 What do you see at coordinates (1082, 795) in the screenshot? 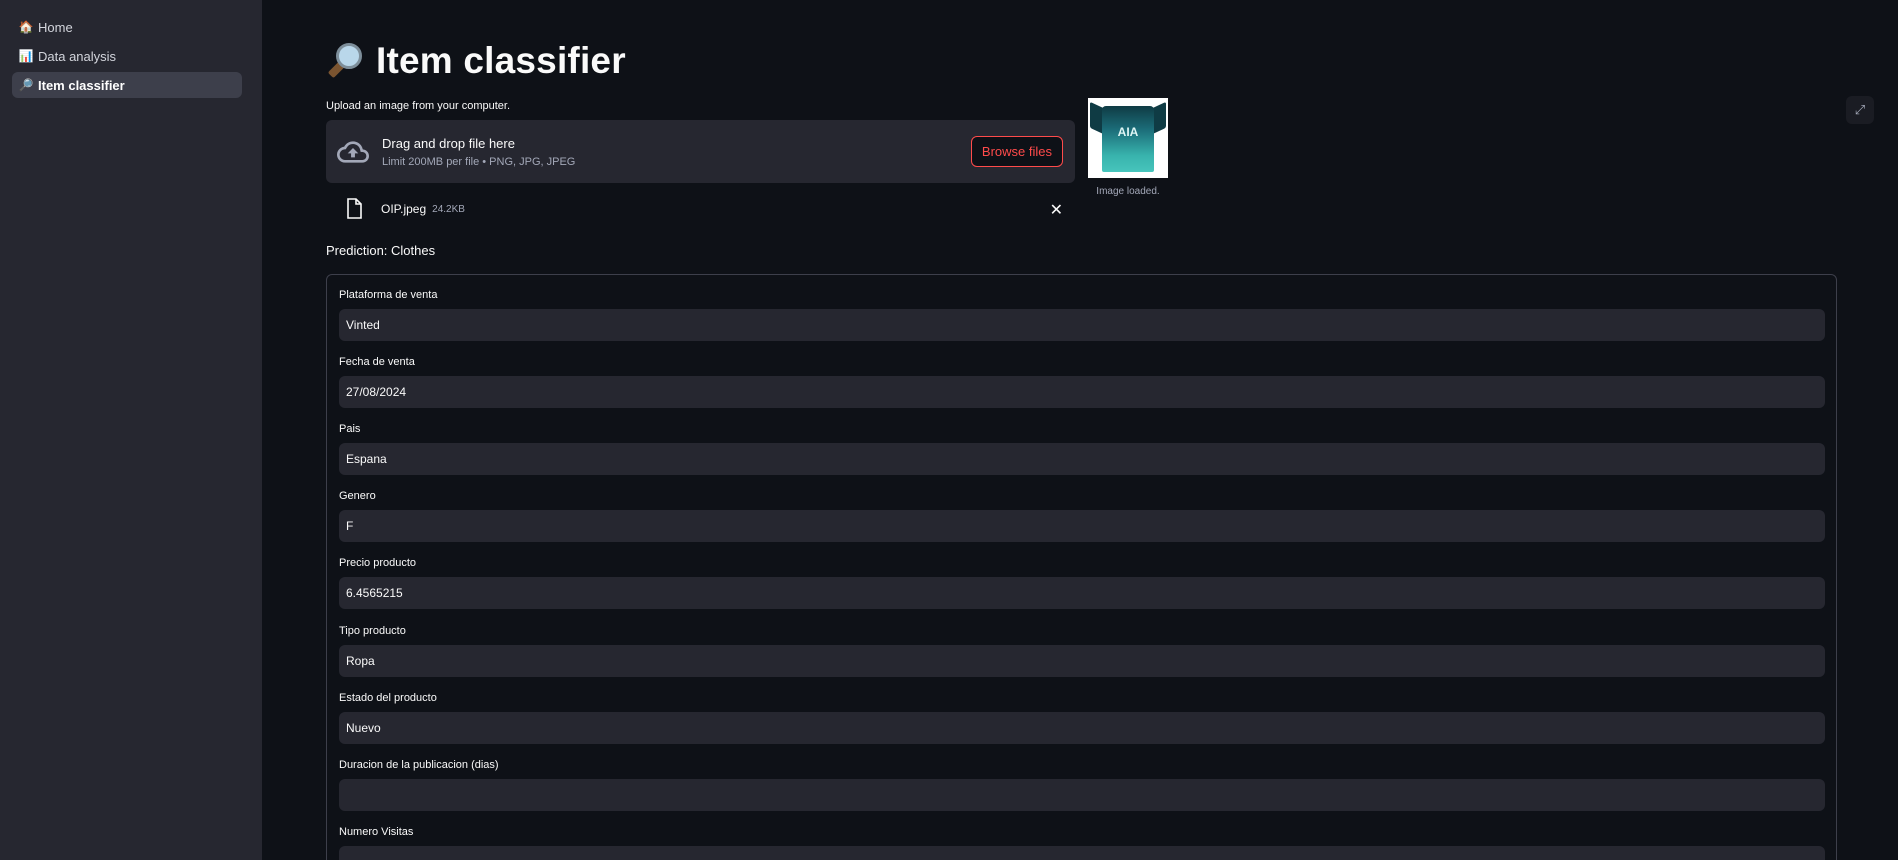
I see `duracion-input` at bounding box center [1082, 795].